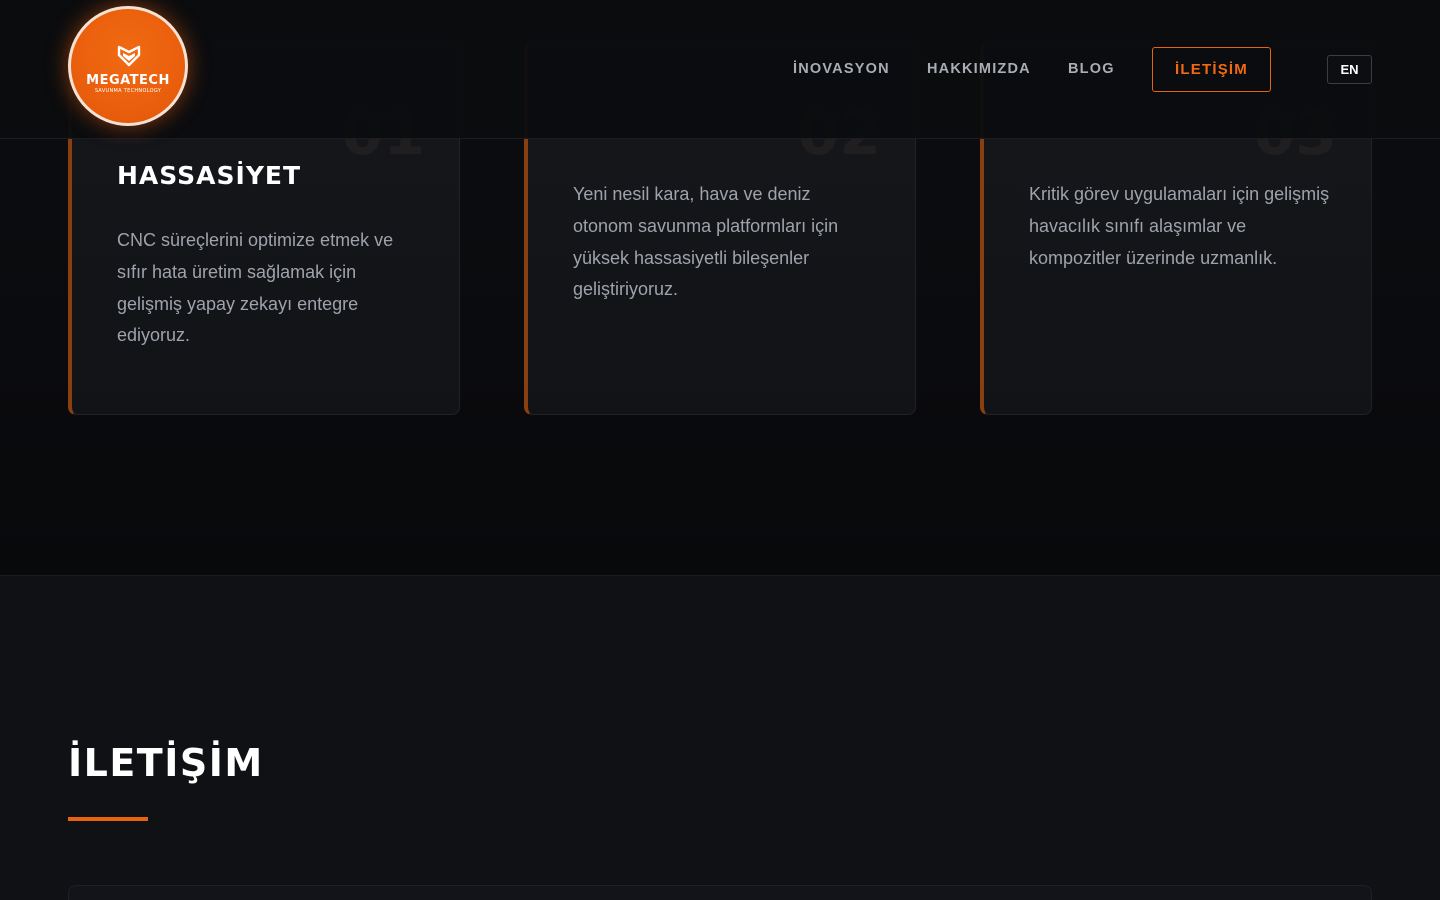 The height and width of the screenshot is (900, 1440). Describe the element at coordinates (209, 175) in the screenshot. I see `card-title: HASSASİYET` at that location.